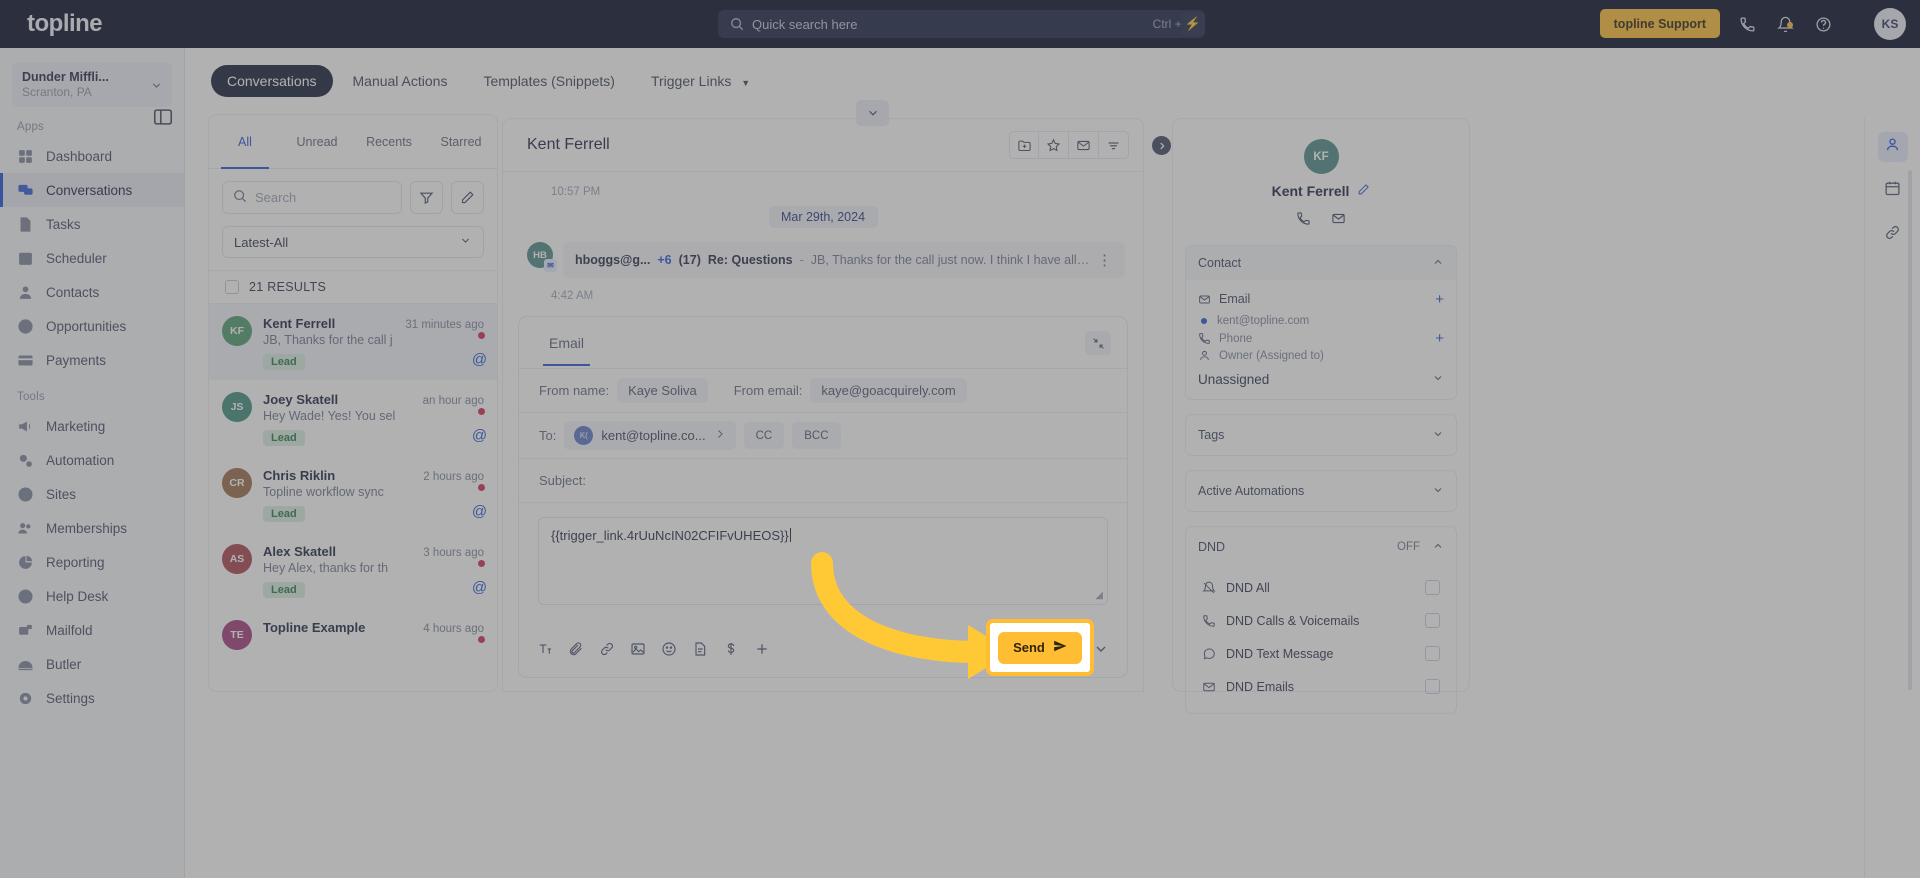  I want to click on automations-section-header: Active Automations, so click(1321, 491).